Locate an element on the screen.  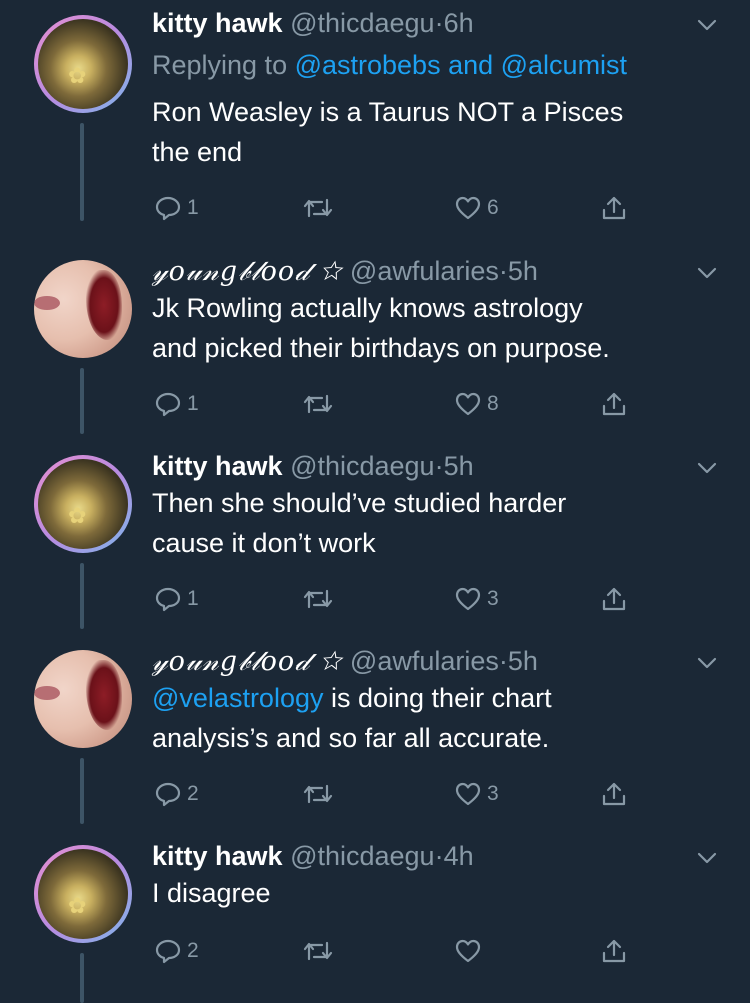
reply-count: 2 is located at coordinates (193, 950).